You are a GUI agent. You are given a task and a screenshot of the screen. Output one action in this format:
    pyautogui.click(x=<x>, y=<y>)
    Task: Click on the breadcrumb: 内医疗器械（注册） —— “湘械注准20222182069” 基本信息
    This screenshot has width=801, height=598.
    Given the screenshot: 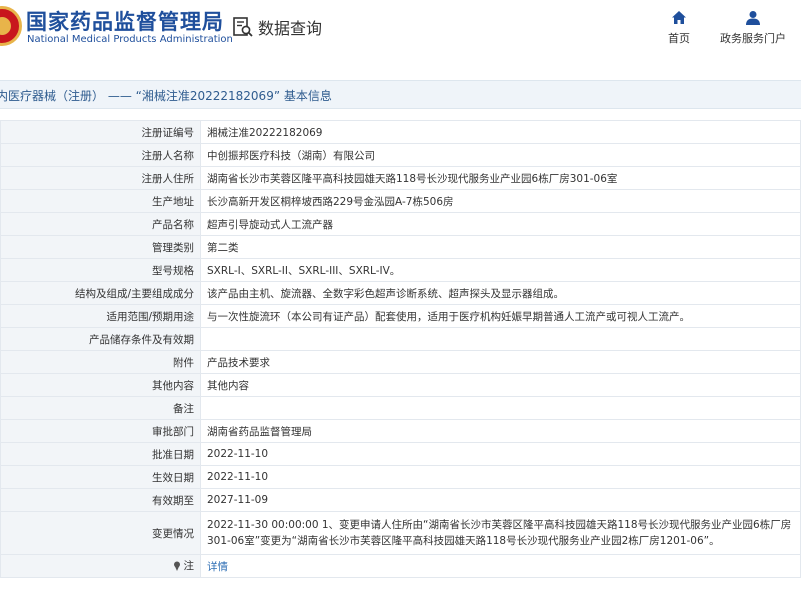 What is the action you would take?
    pyautogui.click(x=400, y=94)
    